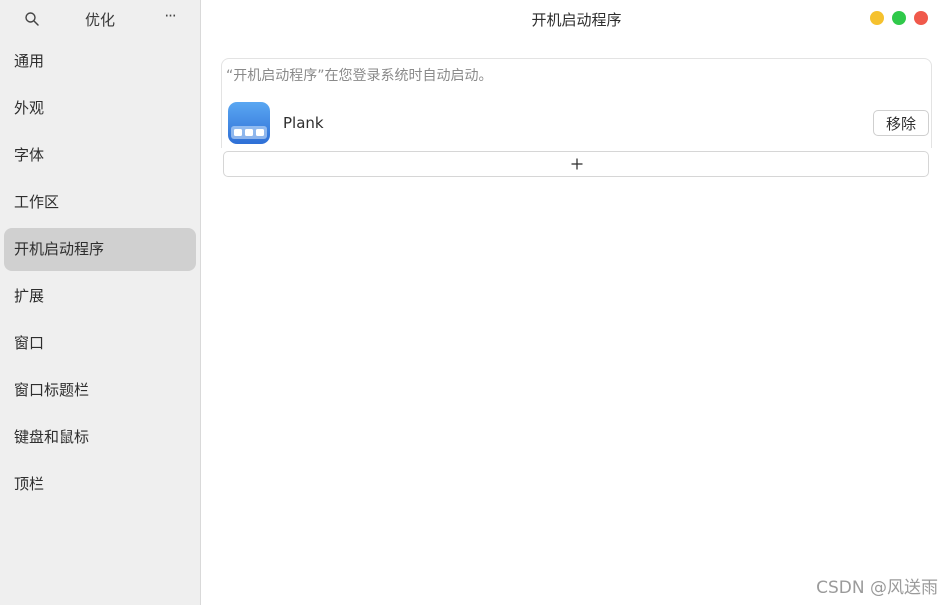  Describe the element at coordinates (901, 123) in the screenshot. I see `remove-button: 移除` at that location.